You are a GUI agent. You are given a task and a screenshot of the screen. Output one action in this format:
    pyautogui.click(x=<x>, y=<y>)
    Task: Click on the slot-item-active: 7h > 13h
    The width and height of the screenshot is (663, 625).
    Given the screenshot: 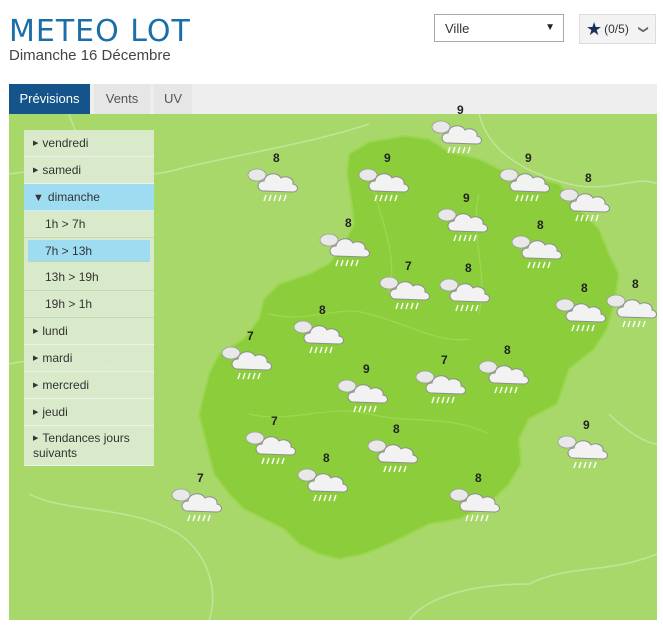 What is the action you would take?
    pyautogui.click(x=89, y=251)
    